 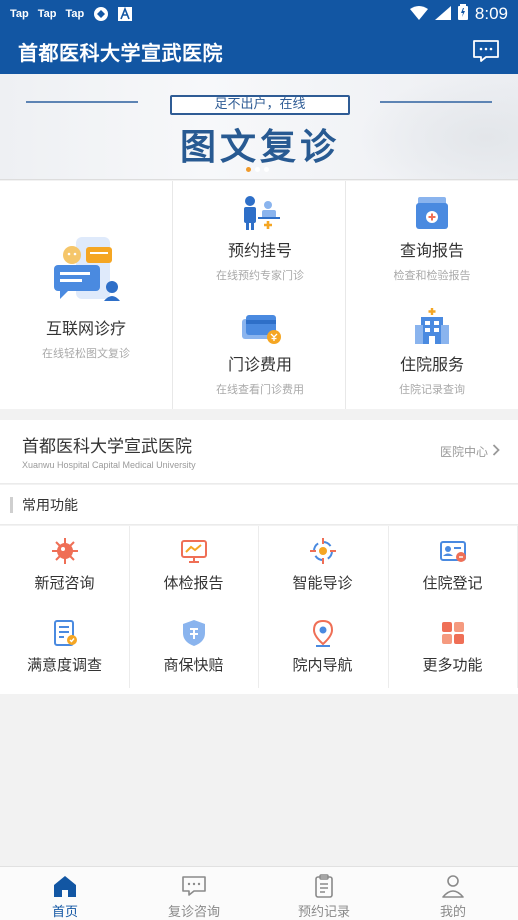 I want to click on nav-label: 首页, so click(x=64, y=912).